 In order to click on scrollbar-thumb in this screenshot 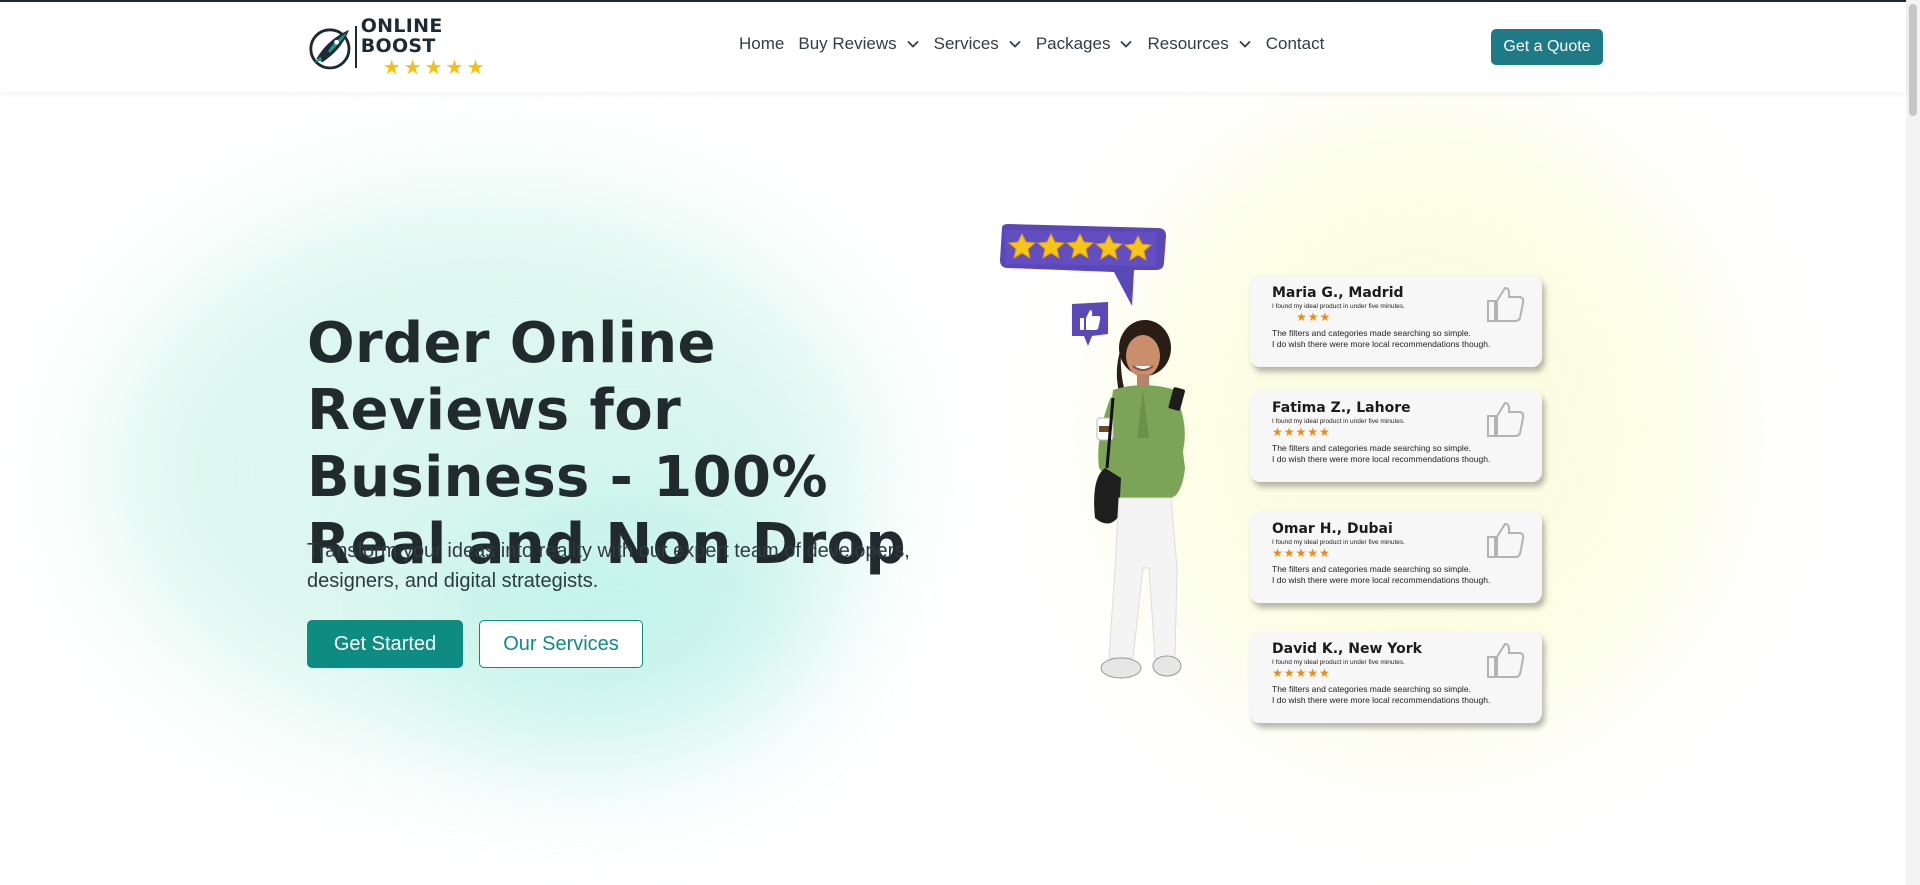, I will do `click(1913, 60)`.